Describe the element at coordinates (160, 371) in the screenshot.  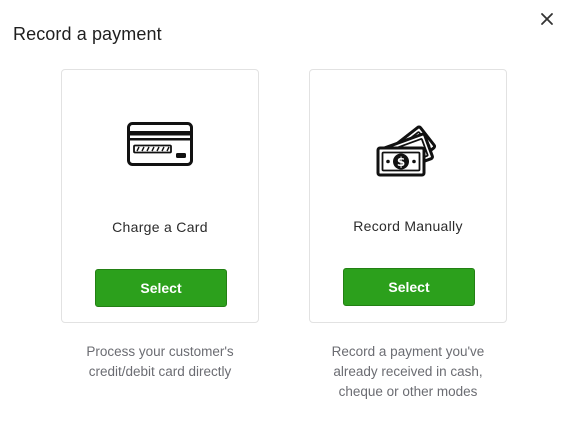
I see `description-line: credit/debit card directly` at that location.